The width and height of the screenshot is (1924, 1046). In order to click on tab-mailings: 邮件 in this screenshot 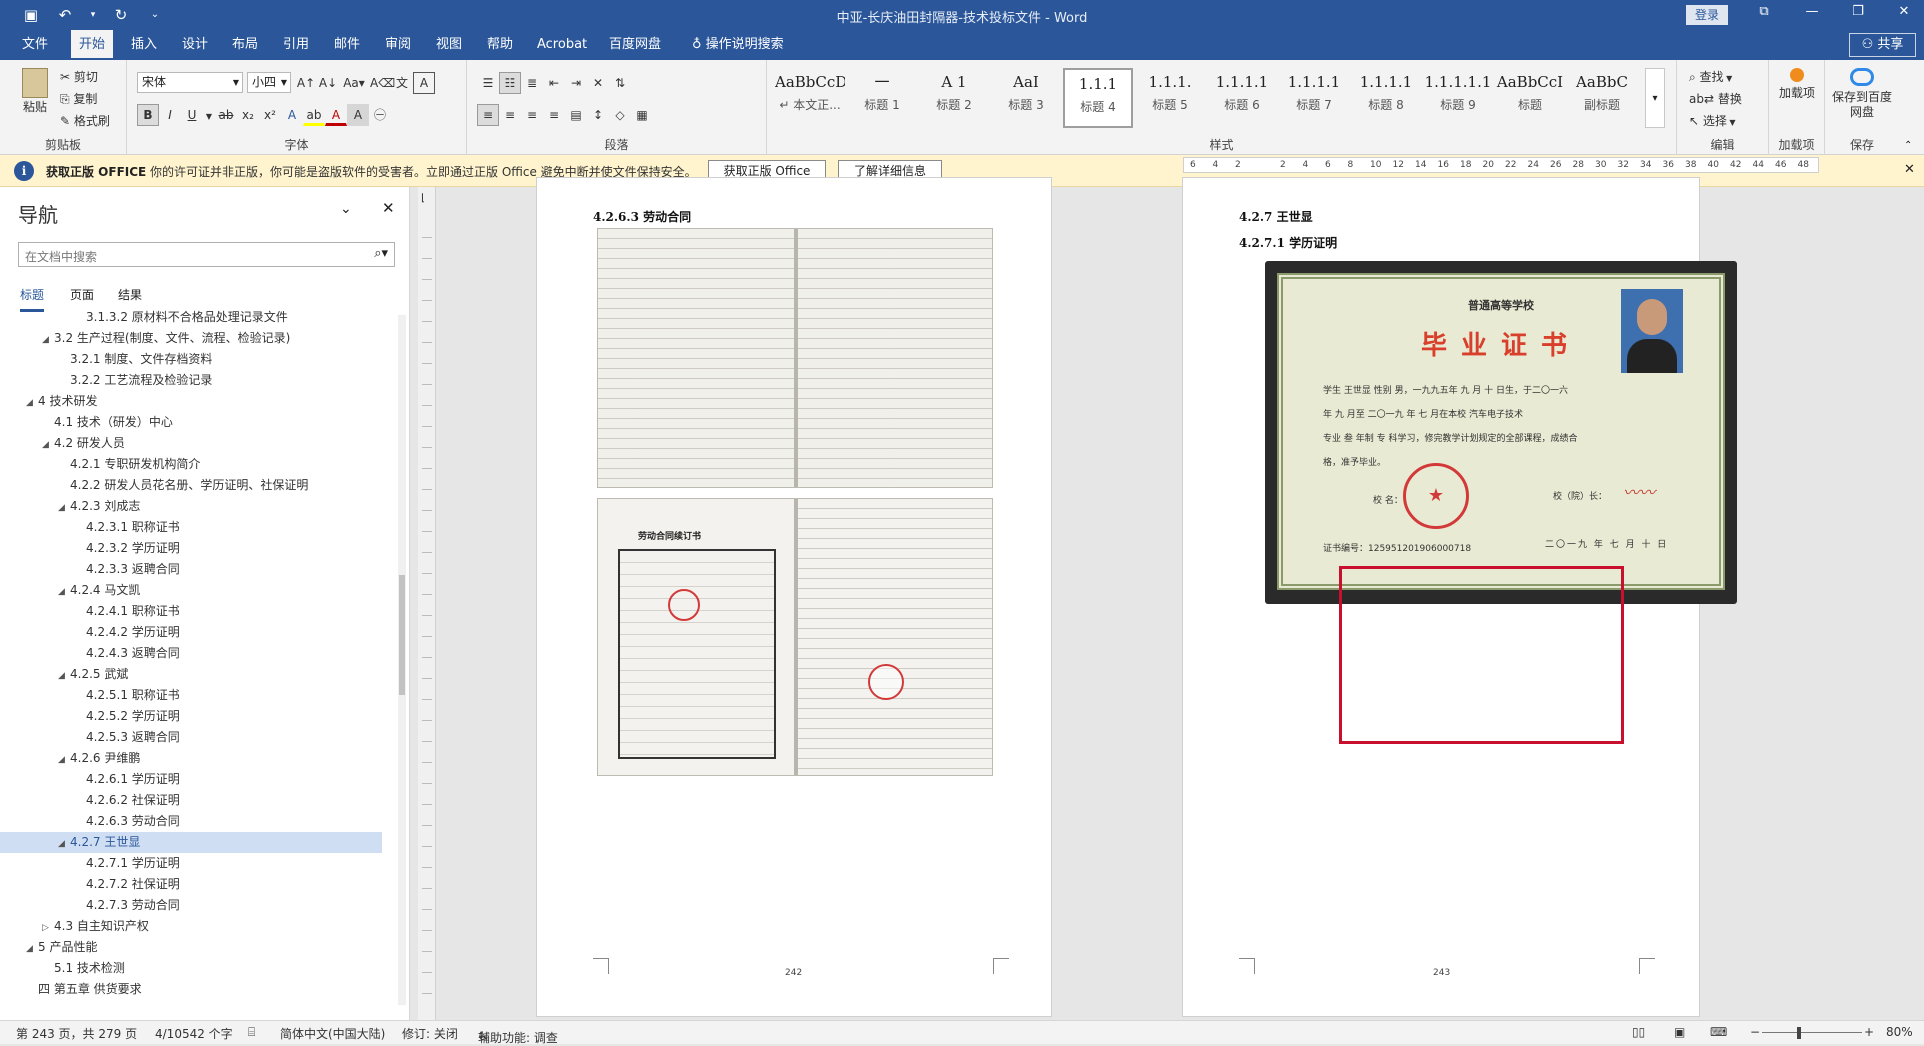, I will do `click(347, 45)`.